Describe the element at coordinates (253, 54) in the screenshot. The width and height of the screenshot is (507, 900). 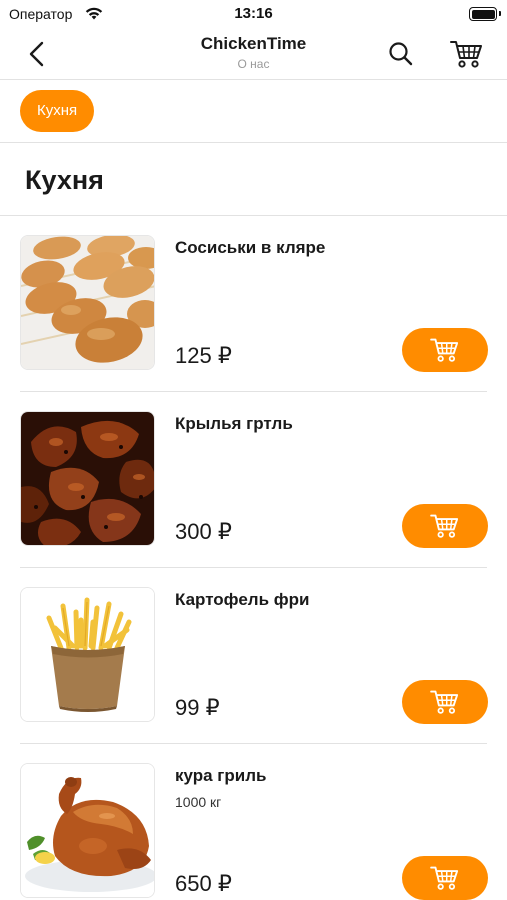
I see `navigation-bar: ChickenTime О нас` at that location.